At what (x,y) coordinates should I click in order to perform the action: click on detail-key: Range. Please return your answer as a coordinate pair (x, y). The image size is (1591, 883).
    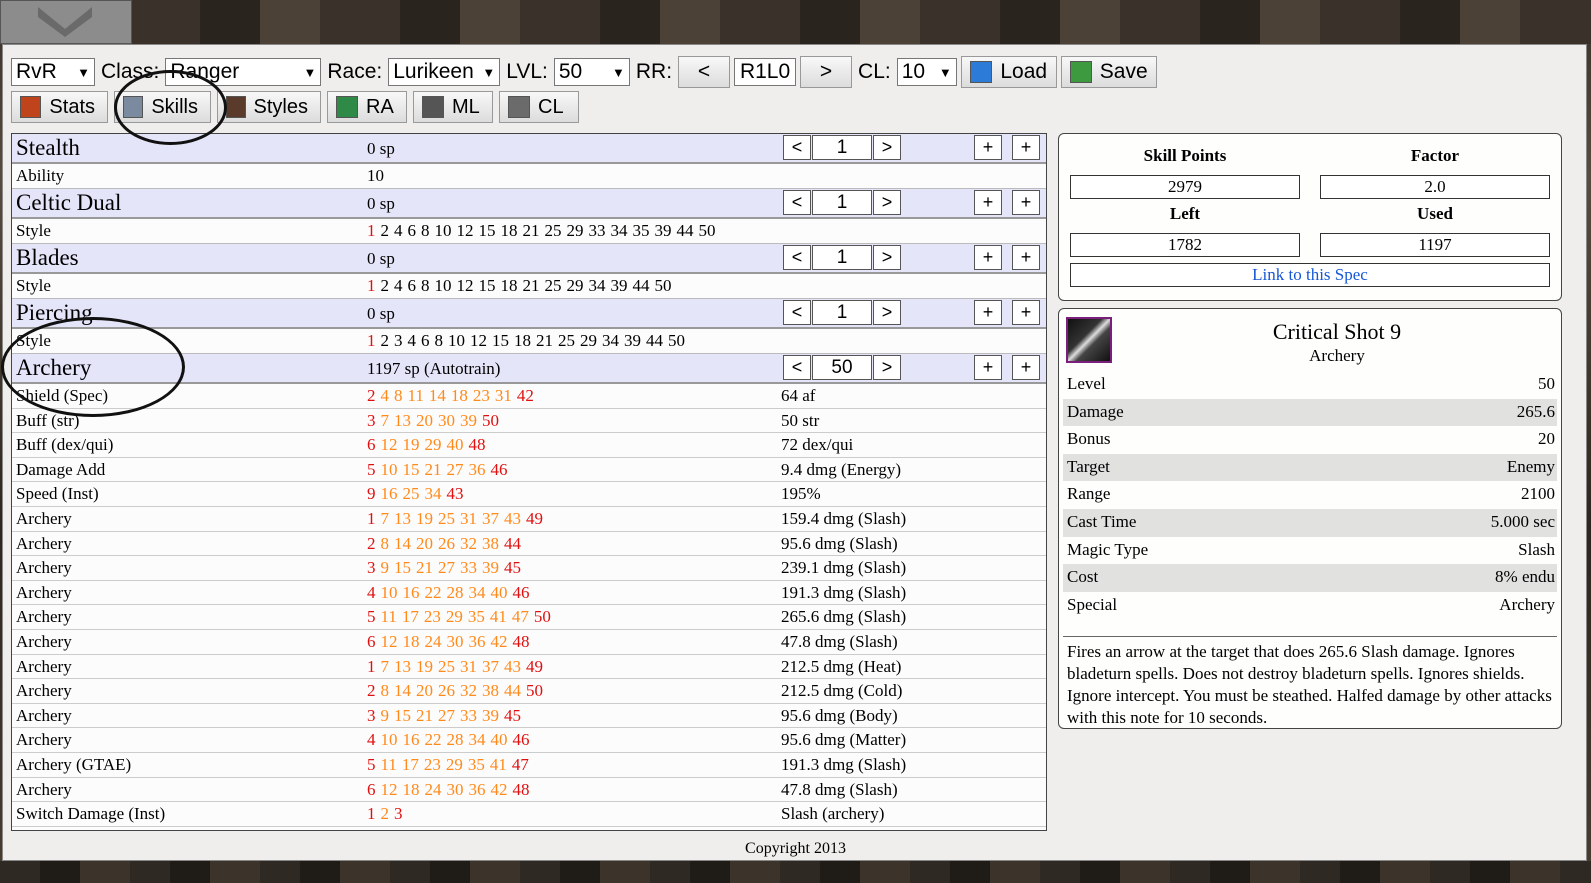
    Looking at the image, I should click on (1089, 494).